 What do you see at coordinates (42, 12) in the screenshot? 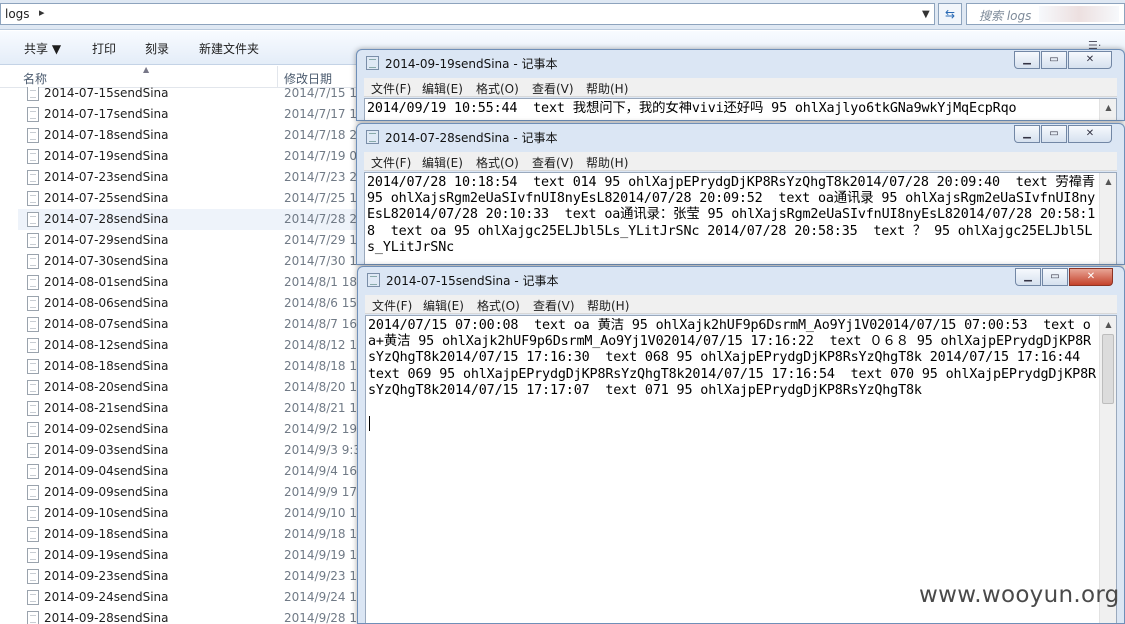
I see `chevron-right-icon: ▸` at bounding box center [42, 12].